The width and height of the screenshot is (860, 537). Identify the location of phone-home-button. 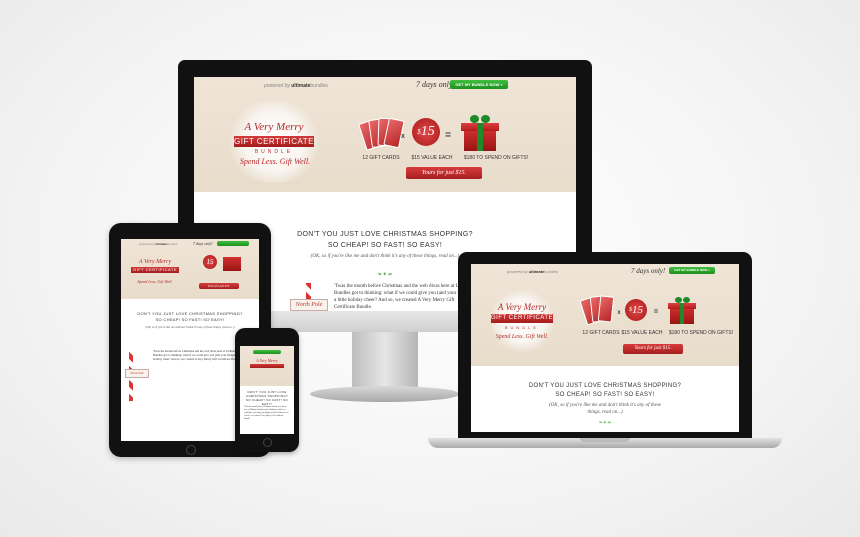
(267, 442).